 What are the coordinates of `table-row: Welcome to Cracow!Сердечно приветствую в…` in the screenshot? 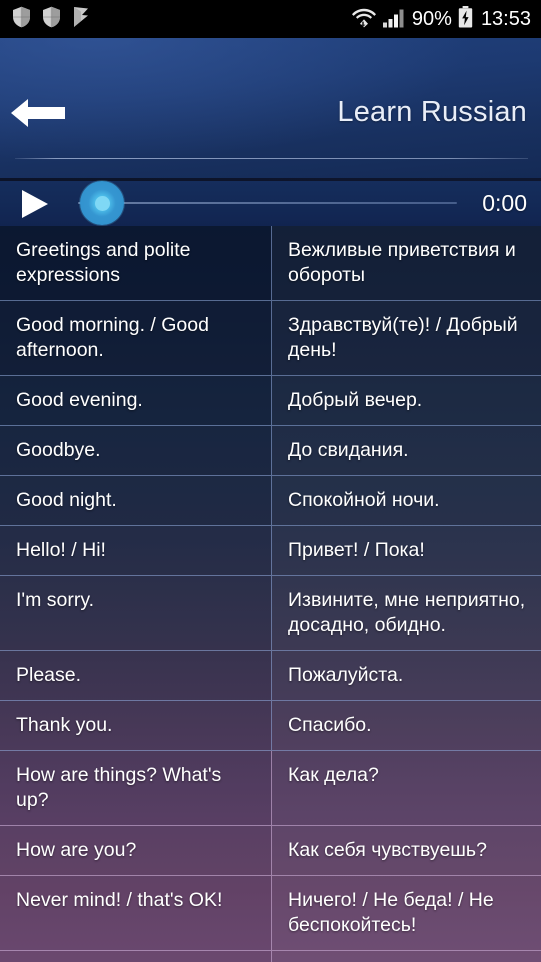 It's located at (270, 956).